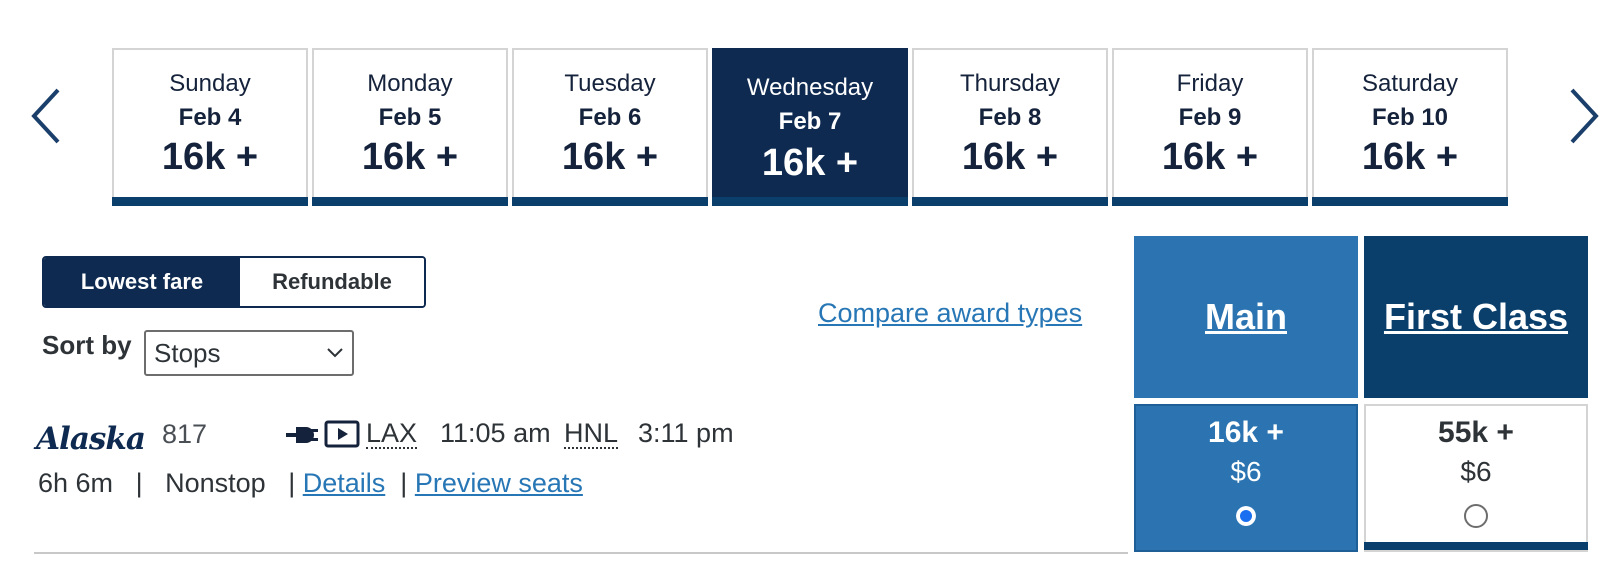 The width and height of the screenshot is (1620, 568). I want to click on date-day: Monday, so click(410, 83).